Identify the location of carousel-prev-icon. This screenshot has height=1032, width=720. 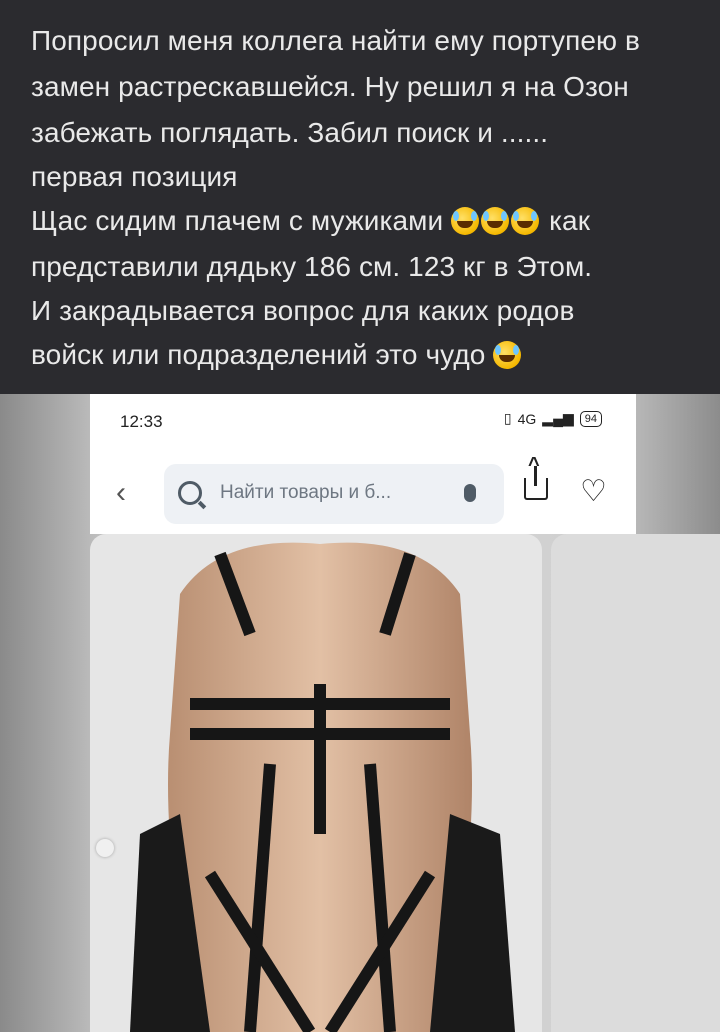
(105, 848).